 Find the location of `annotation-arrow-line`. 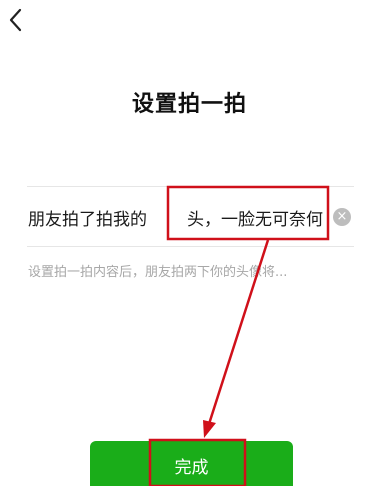

annotation-arrow-line is located at coordinates (238, 332).